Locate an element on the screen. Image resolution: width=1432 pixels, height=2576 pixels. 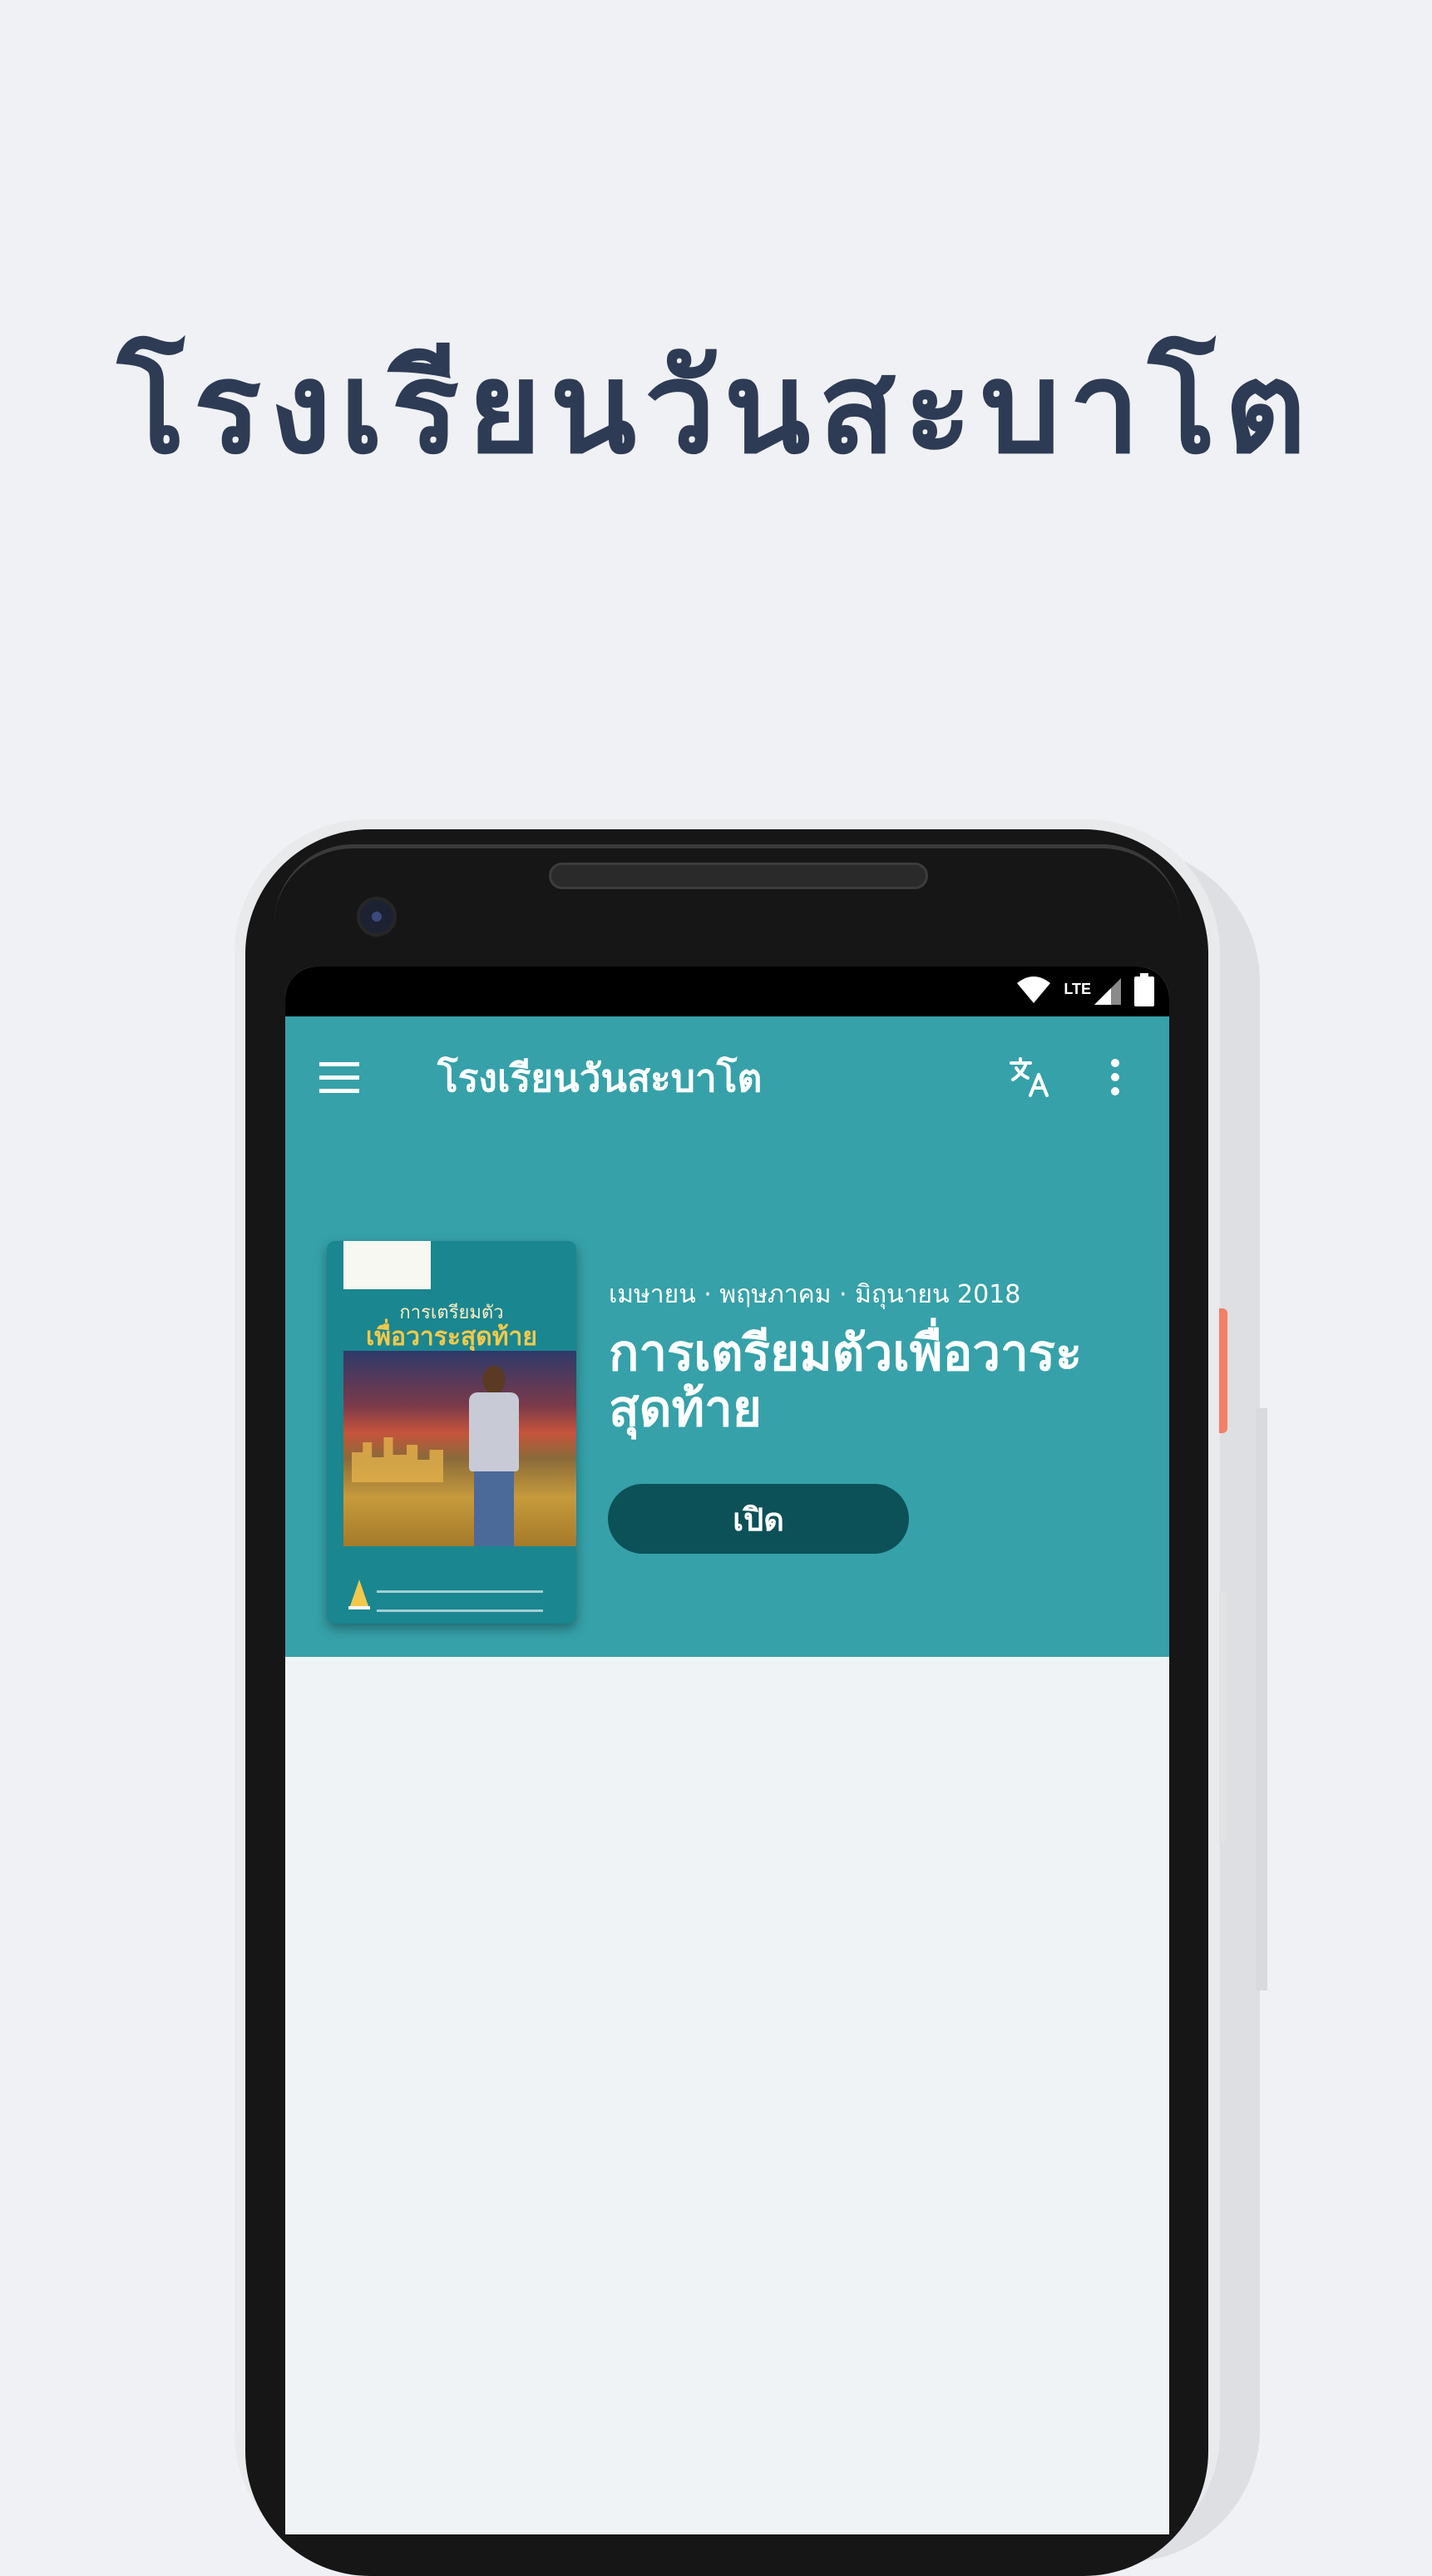
more-options-button is located at coordinates (1115, 1078).